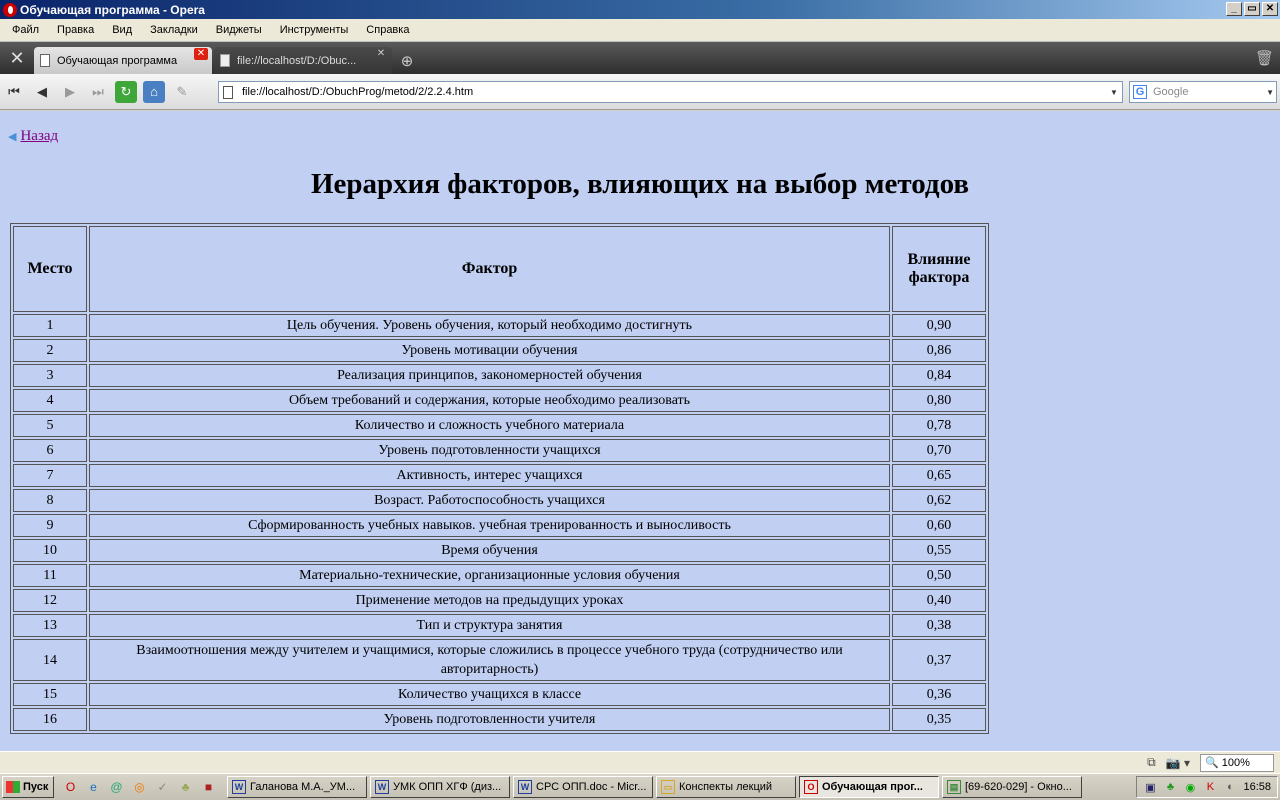  Describe the element at coordinates (489, 500) in the screenshot. I see `cell-factor: Возраст. Работоспособность учащихся` at that location.